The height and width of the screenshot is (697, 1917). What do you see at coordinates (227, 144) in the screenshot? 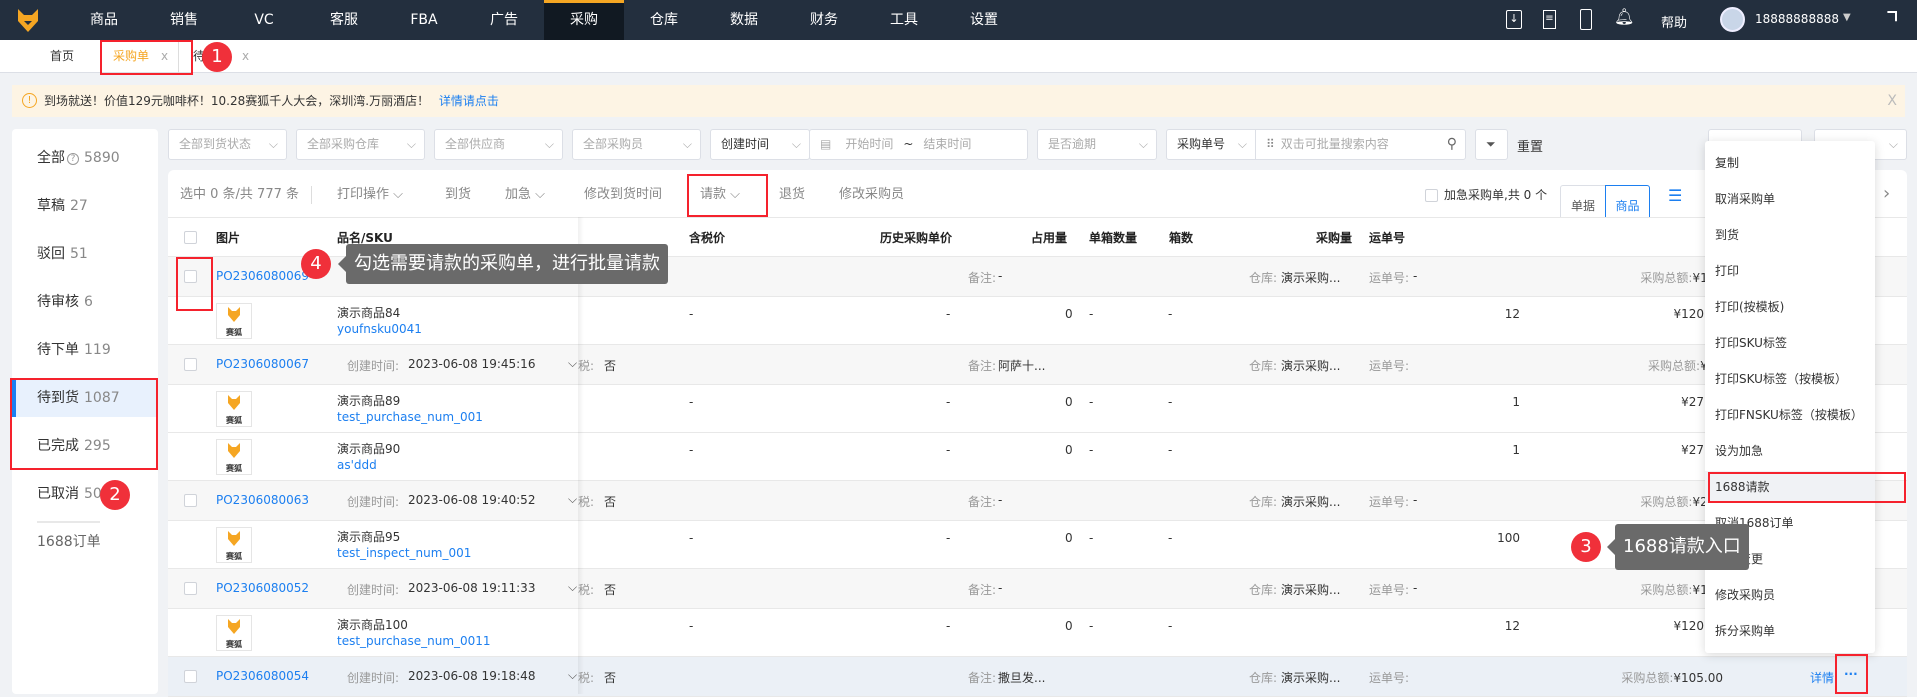
I see `arrival-status-select: 全部到货状态 ⌵` at bounding box center [227, 144].